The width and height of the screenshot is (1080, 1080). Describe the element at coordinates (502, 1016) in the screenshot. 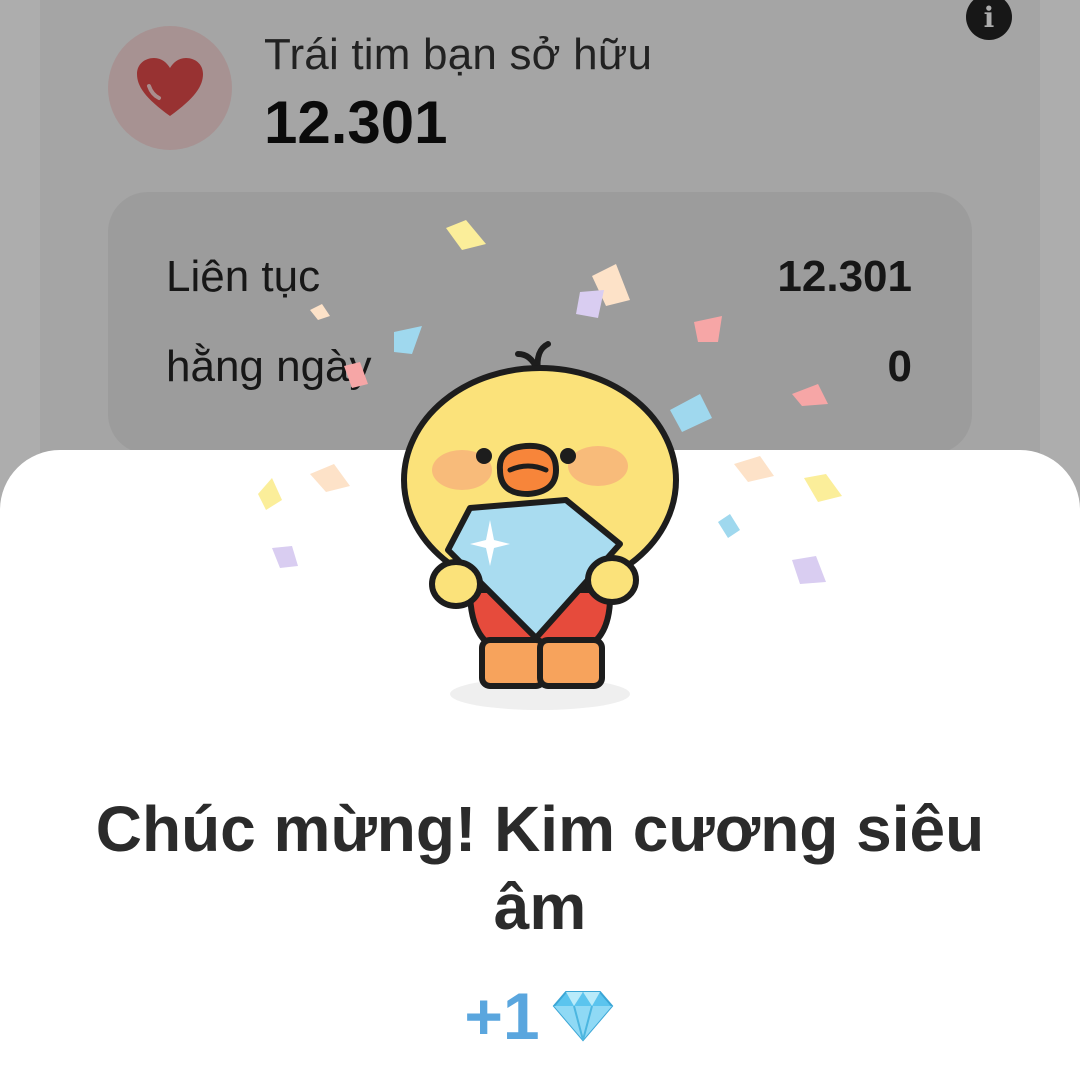

I see `reward-amount: +1` at that location.